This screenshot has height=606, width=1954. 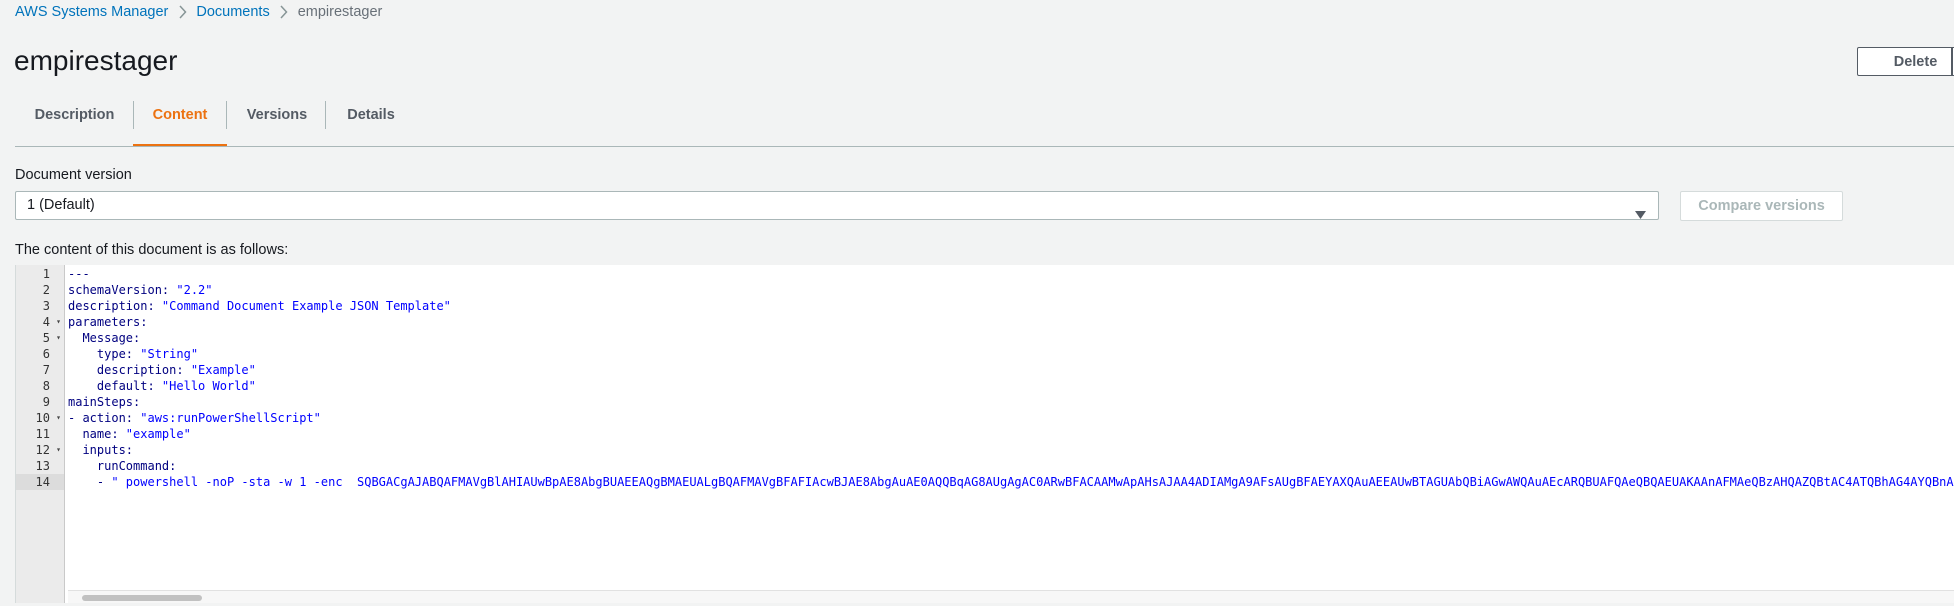 I want to click on line-number-text: 14, so click(x=42, y=482).